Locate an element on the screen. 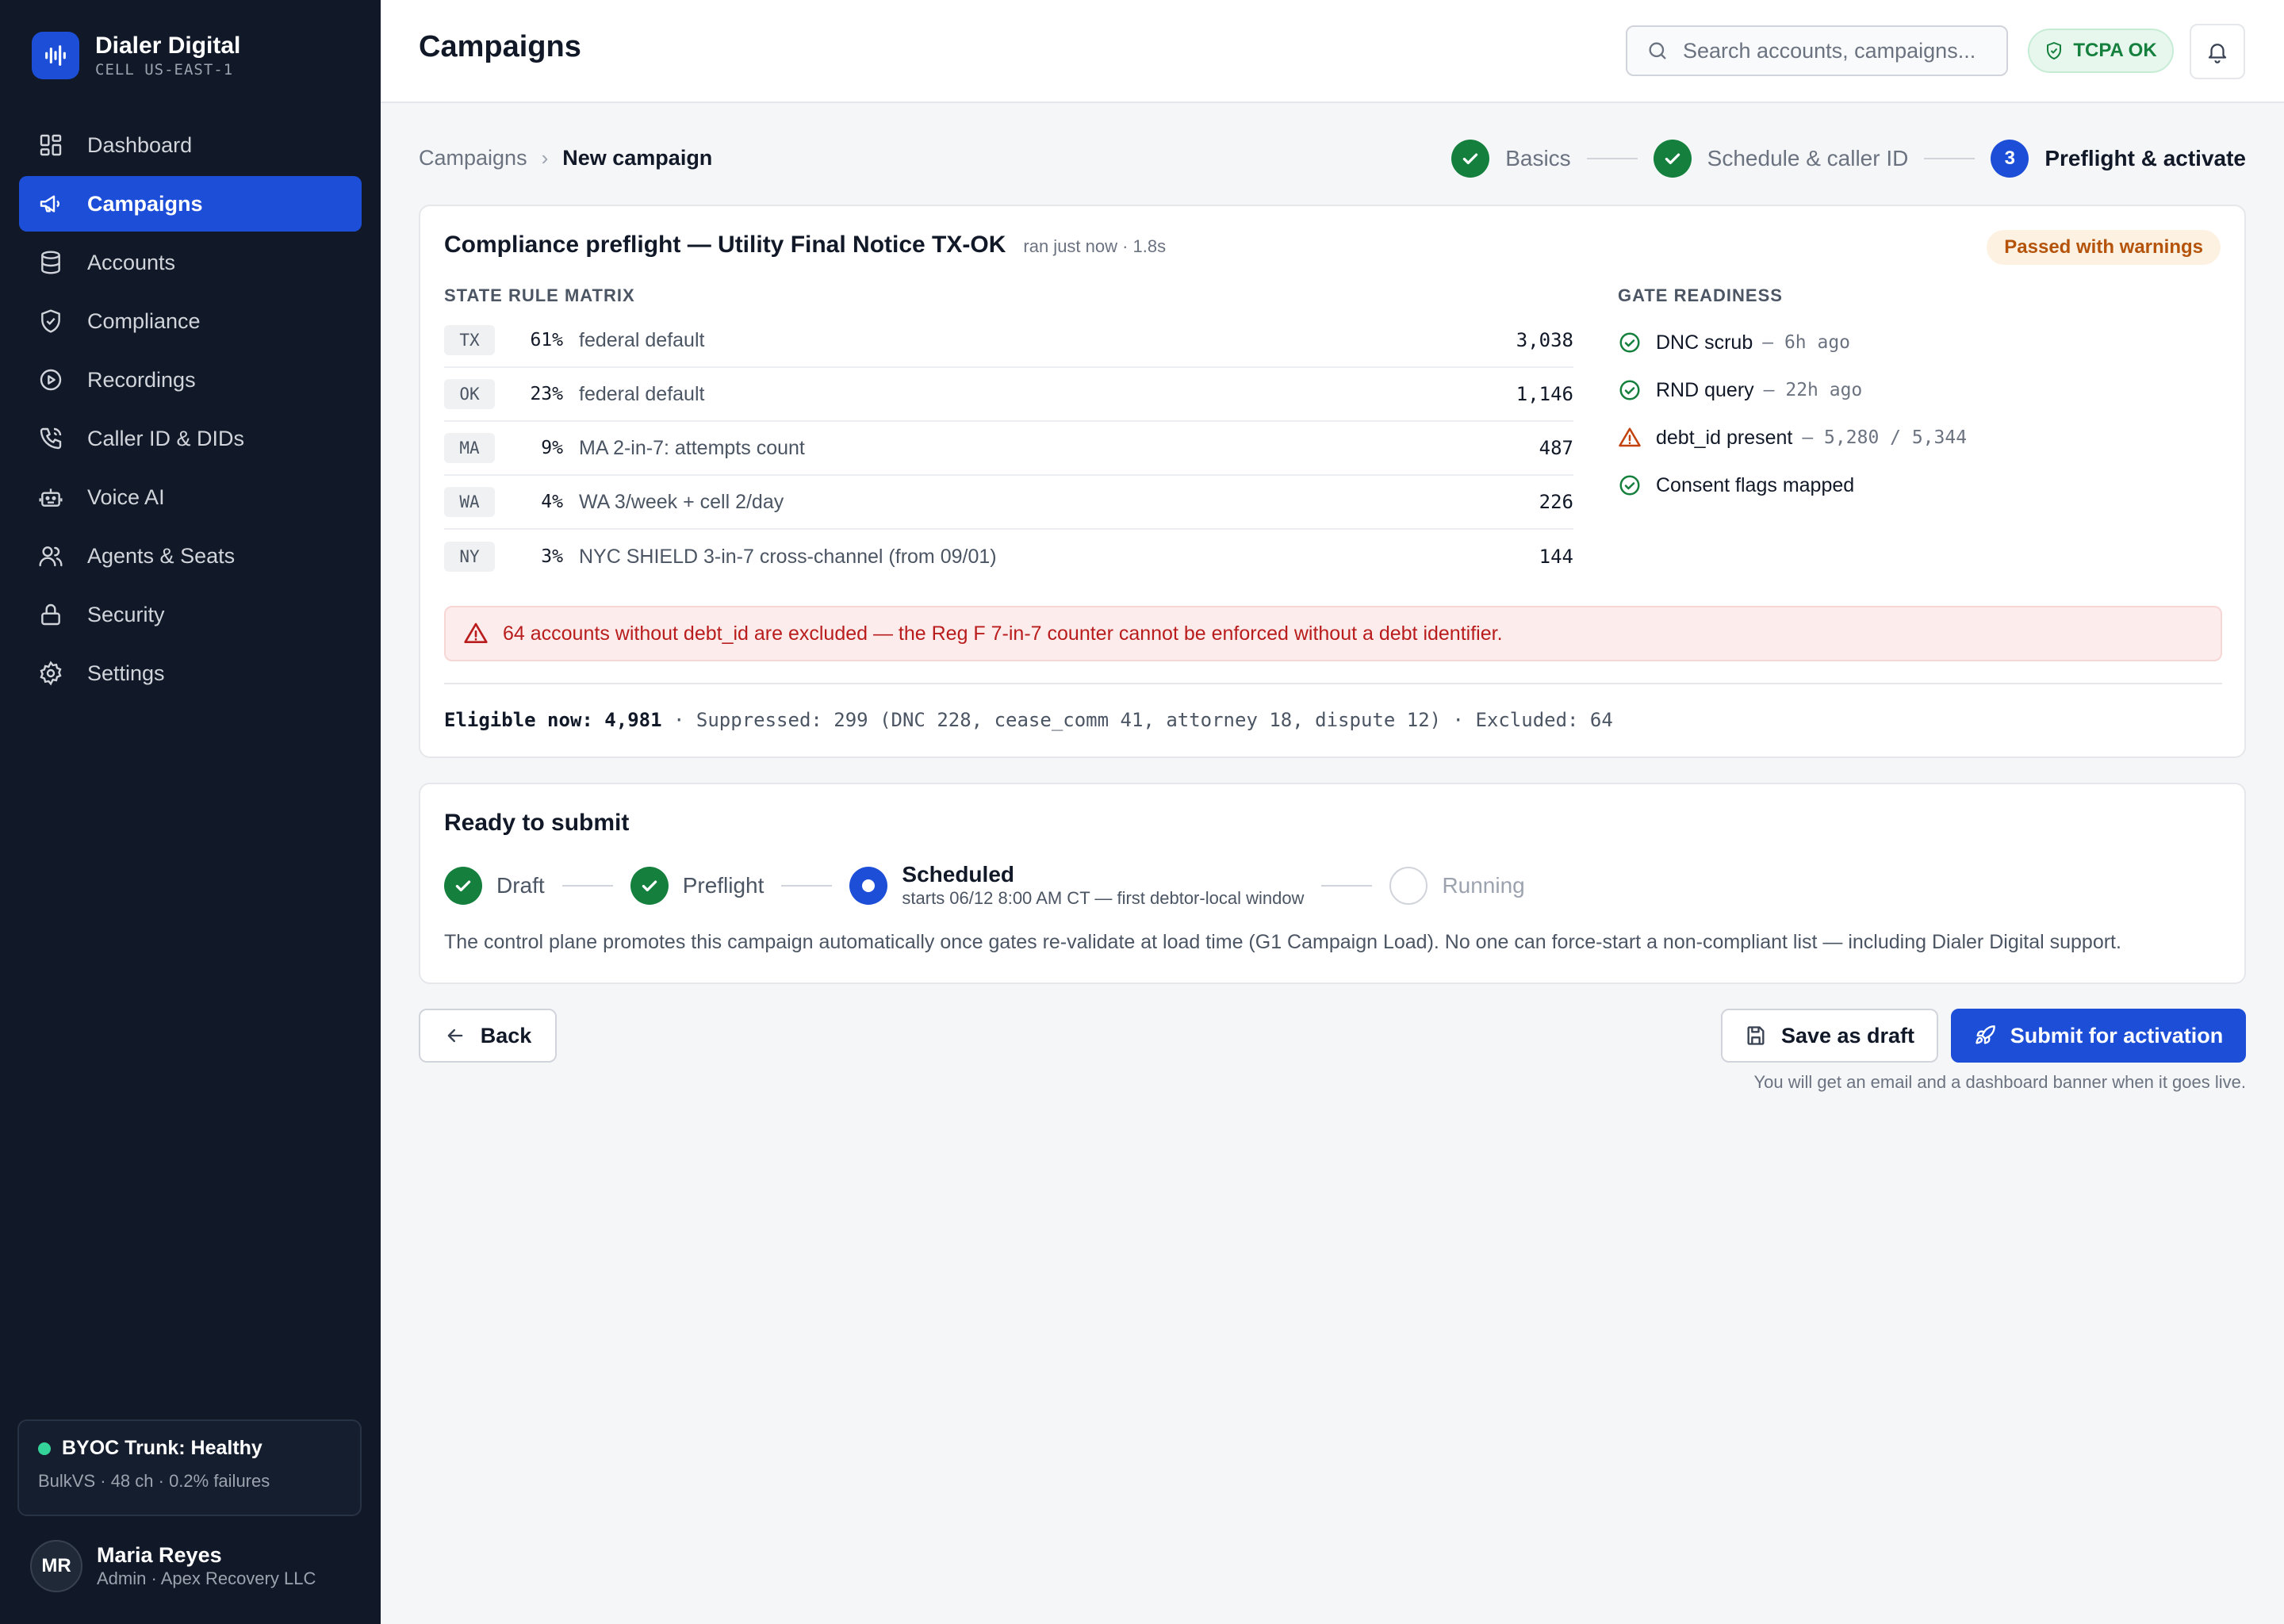 The width and height of the screenshot is (2284, 1624). user-role: Admin · Apex Recovery LLC is located at coordinates (206, 1578).